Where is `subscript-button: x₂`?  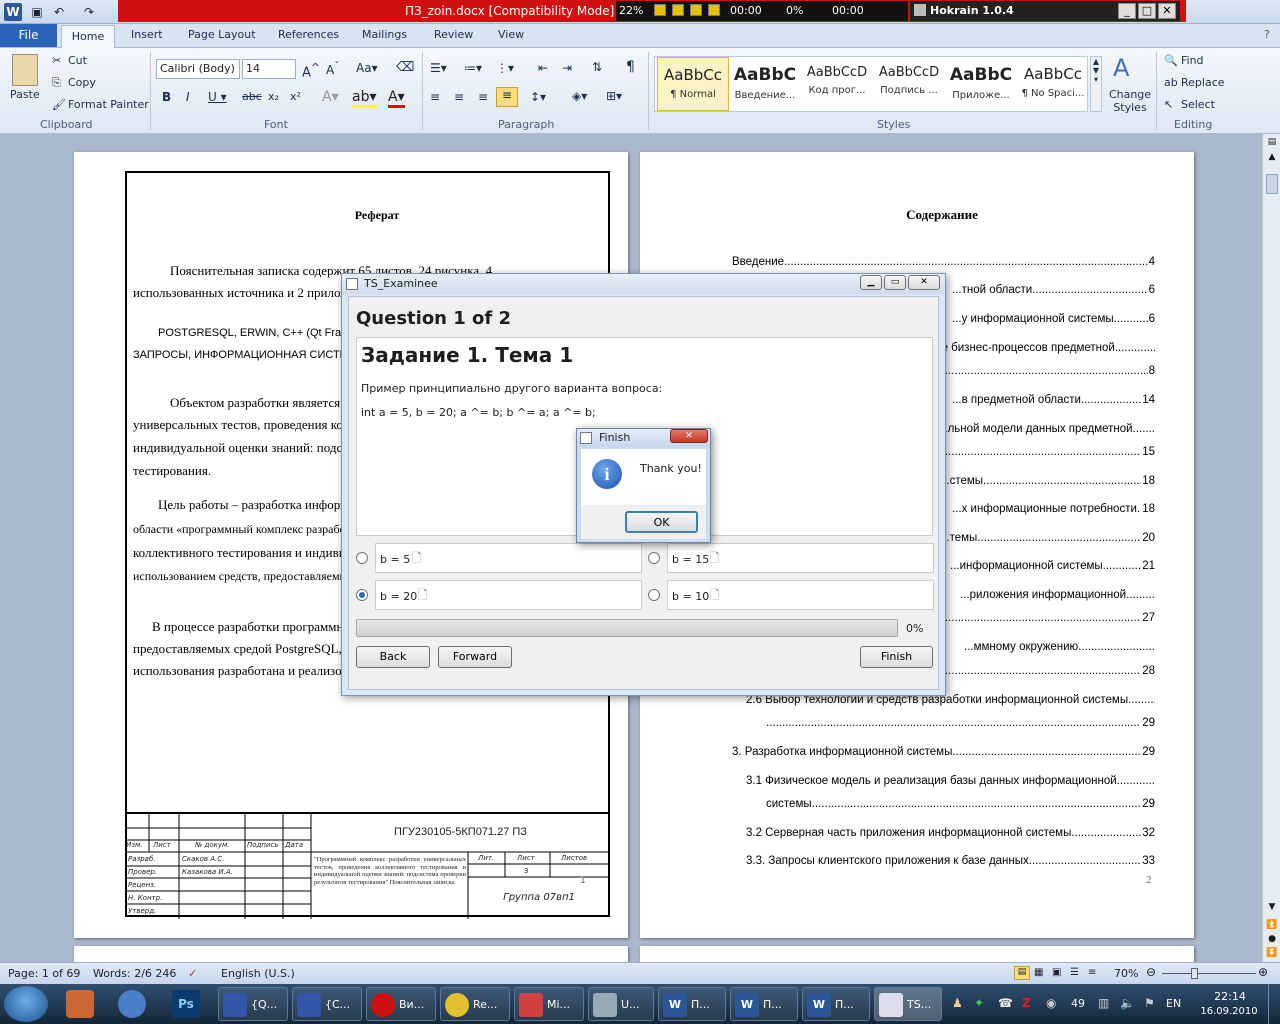 subscript-button: x₂ is located at coordinates (273, 96).